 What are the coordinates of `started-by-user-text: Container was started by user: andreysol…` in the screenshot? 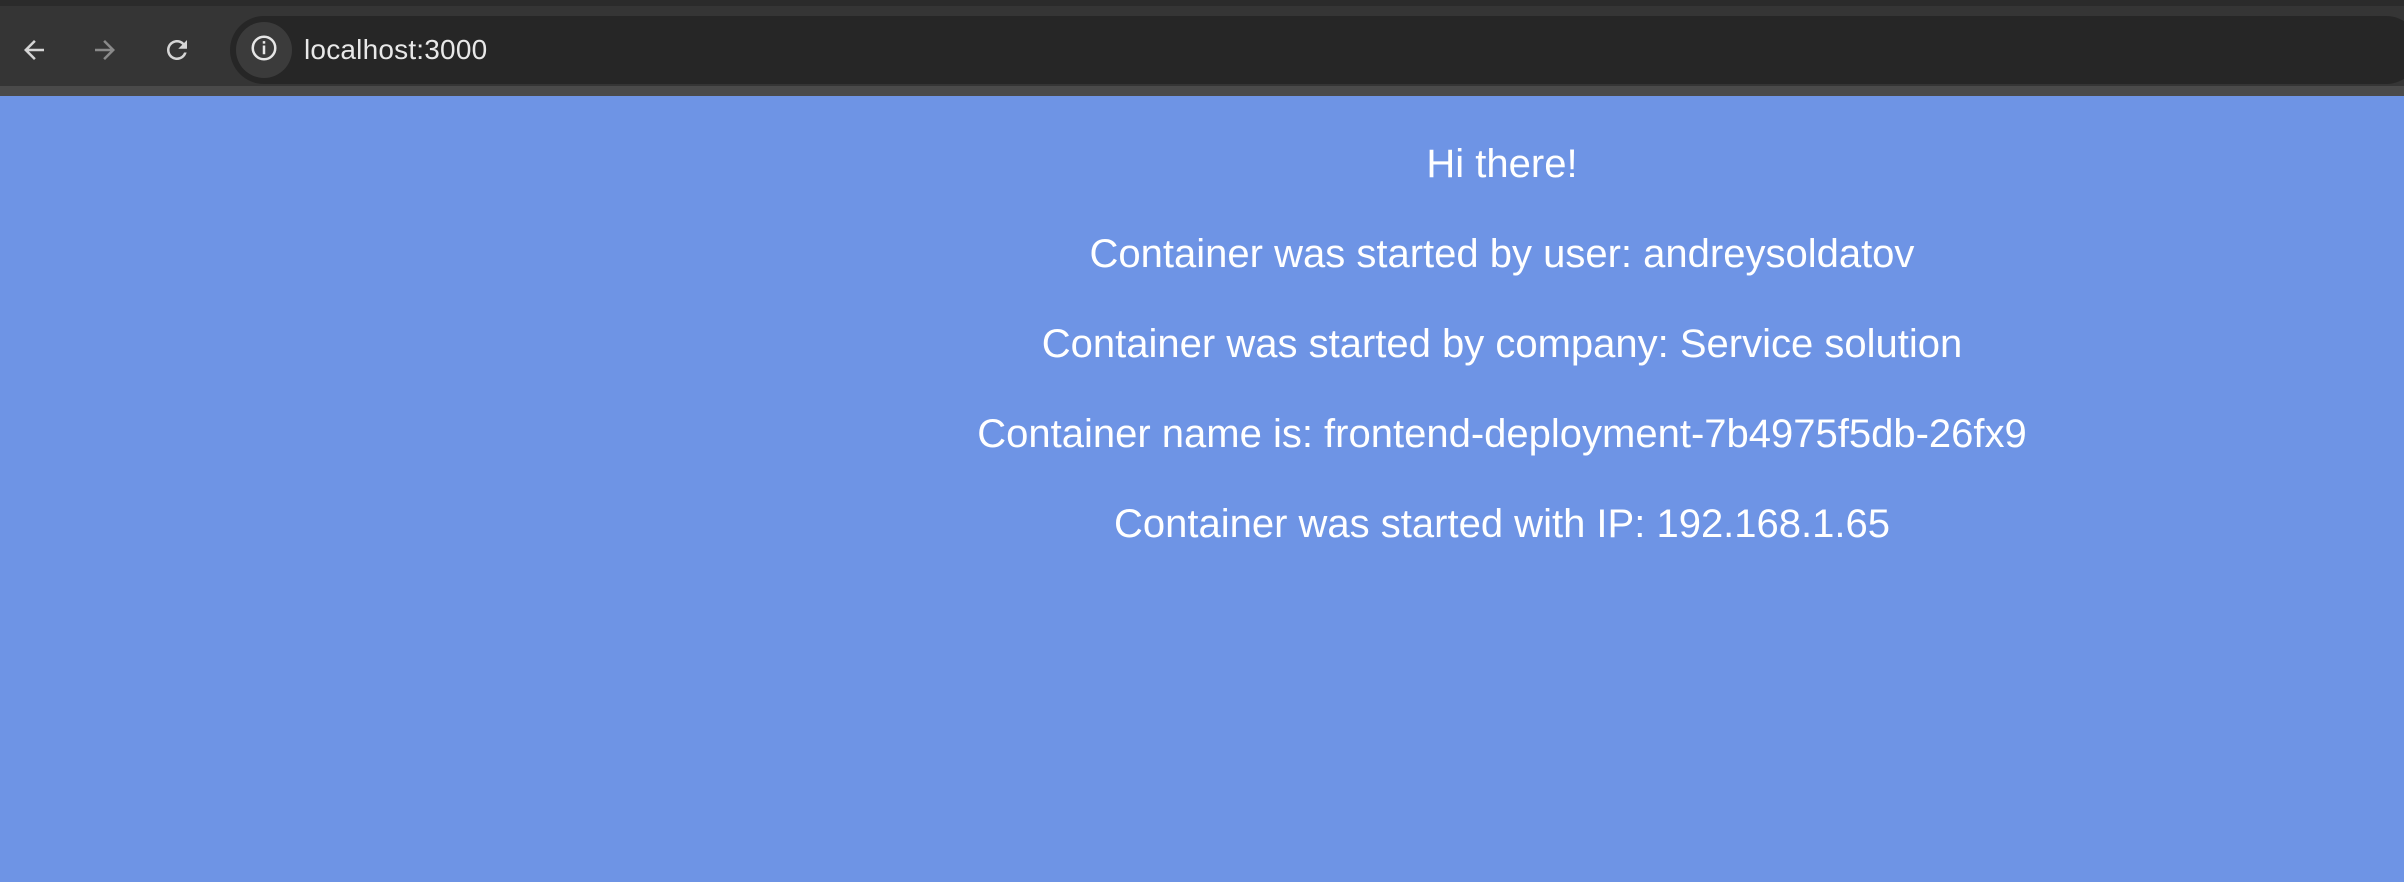 It's located at (1502, 254).